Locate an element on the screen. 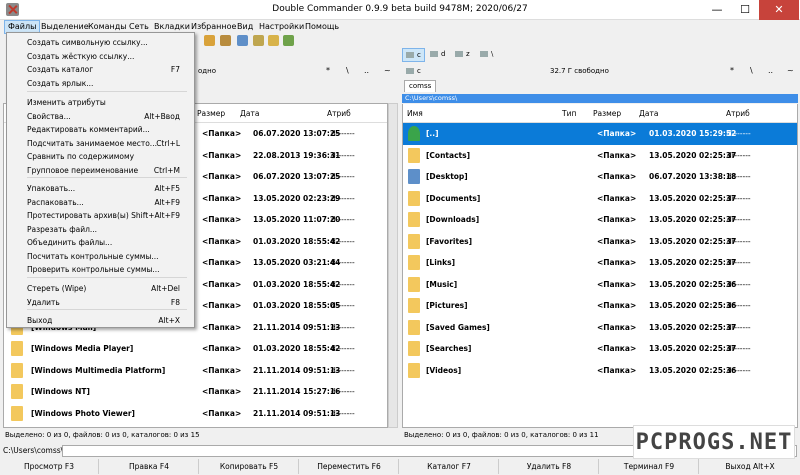 This screenshot has height=475, width=800. left-nav-root: * is located at coordinates (328, 71).